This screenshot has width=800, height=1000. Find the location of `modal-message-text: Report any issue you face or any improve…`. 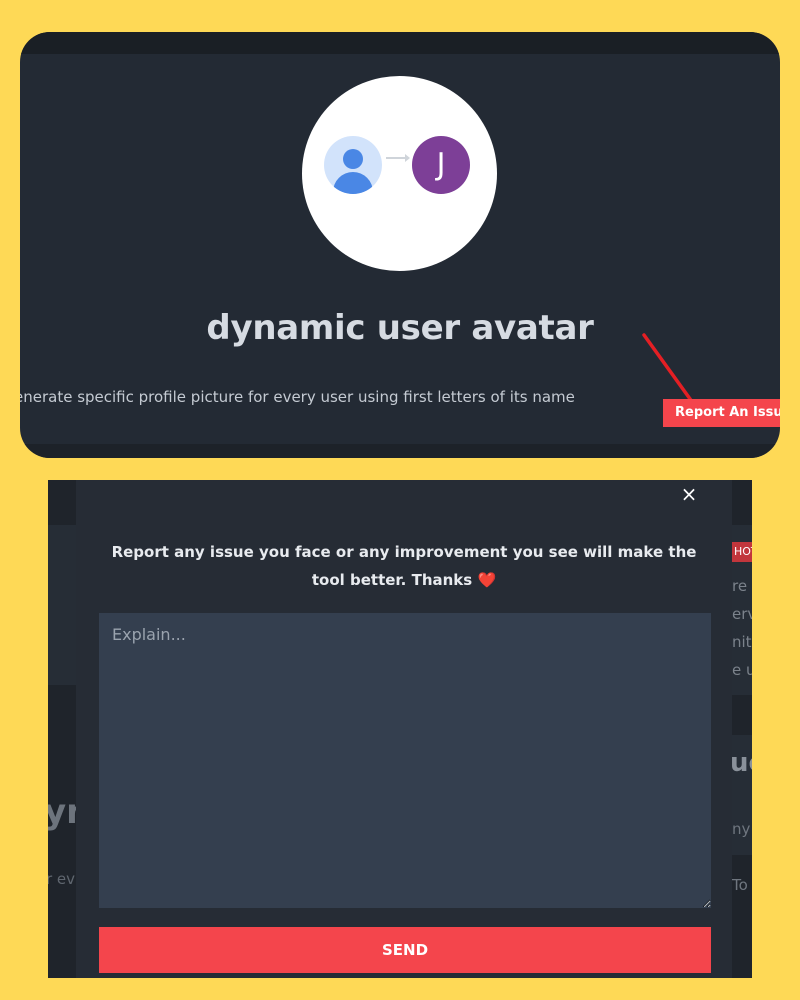

modal-message-text: Report any issue you face or any improve… is located at coordinates (404, 566).